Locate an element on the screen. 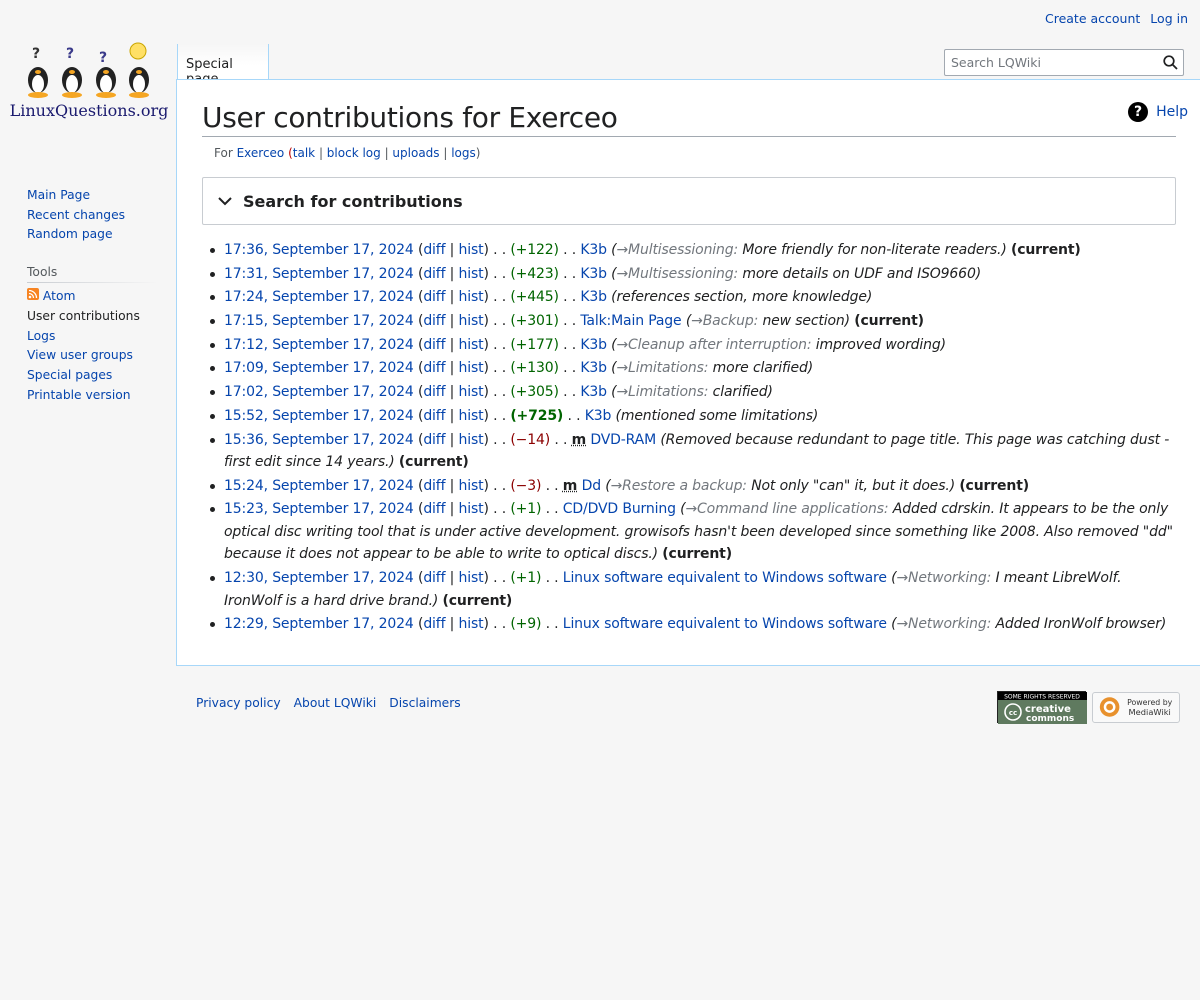 Image resolution: width=1200 pixels, height=1000 pixels. login-link: Log in is located at coordinates (1169, 18).